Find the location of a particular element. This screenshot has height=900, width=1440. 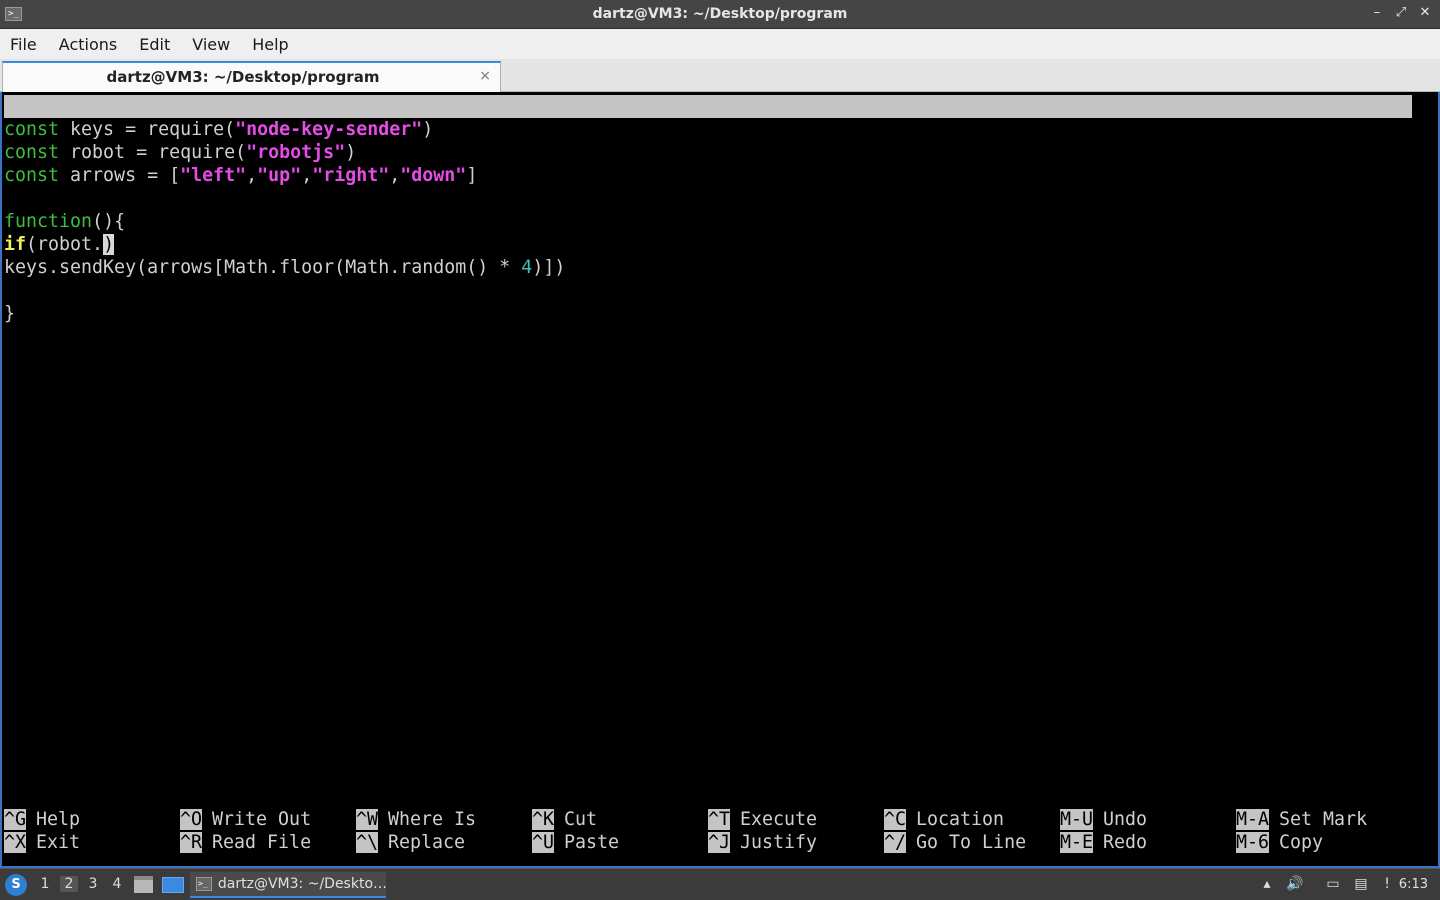

code-text: robot = require( is located at coordinates (153, 152).